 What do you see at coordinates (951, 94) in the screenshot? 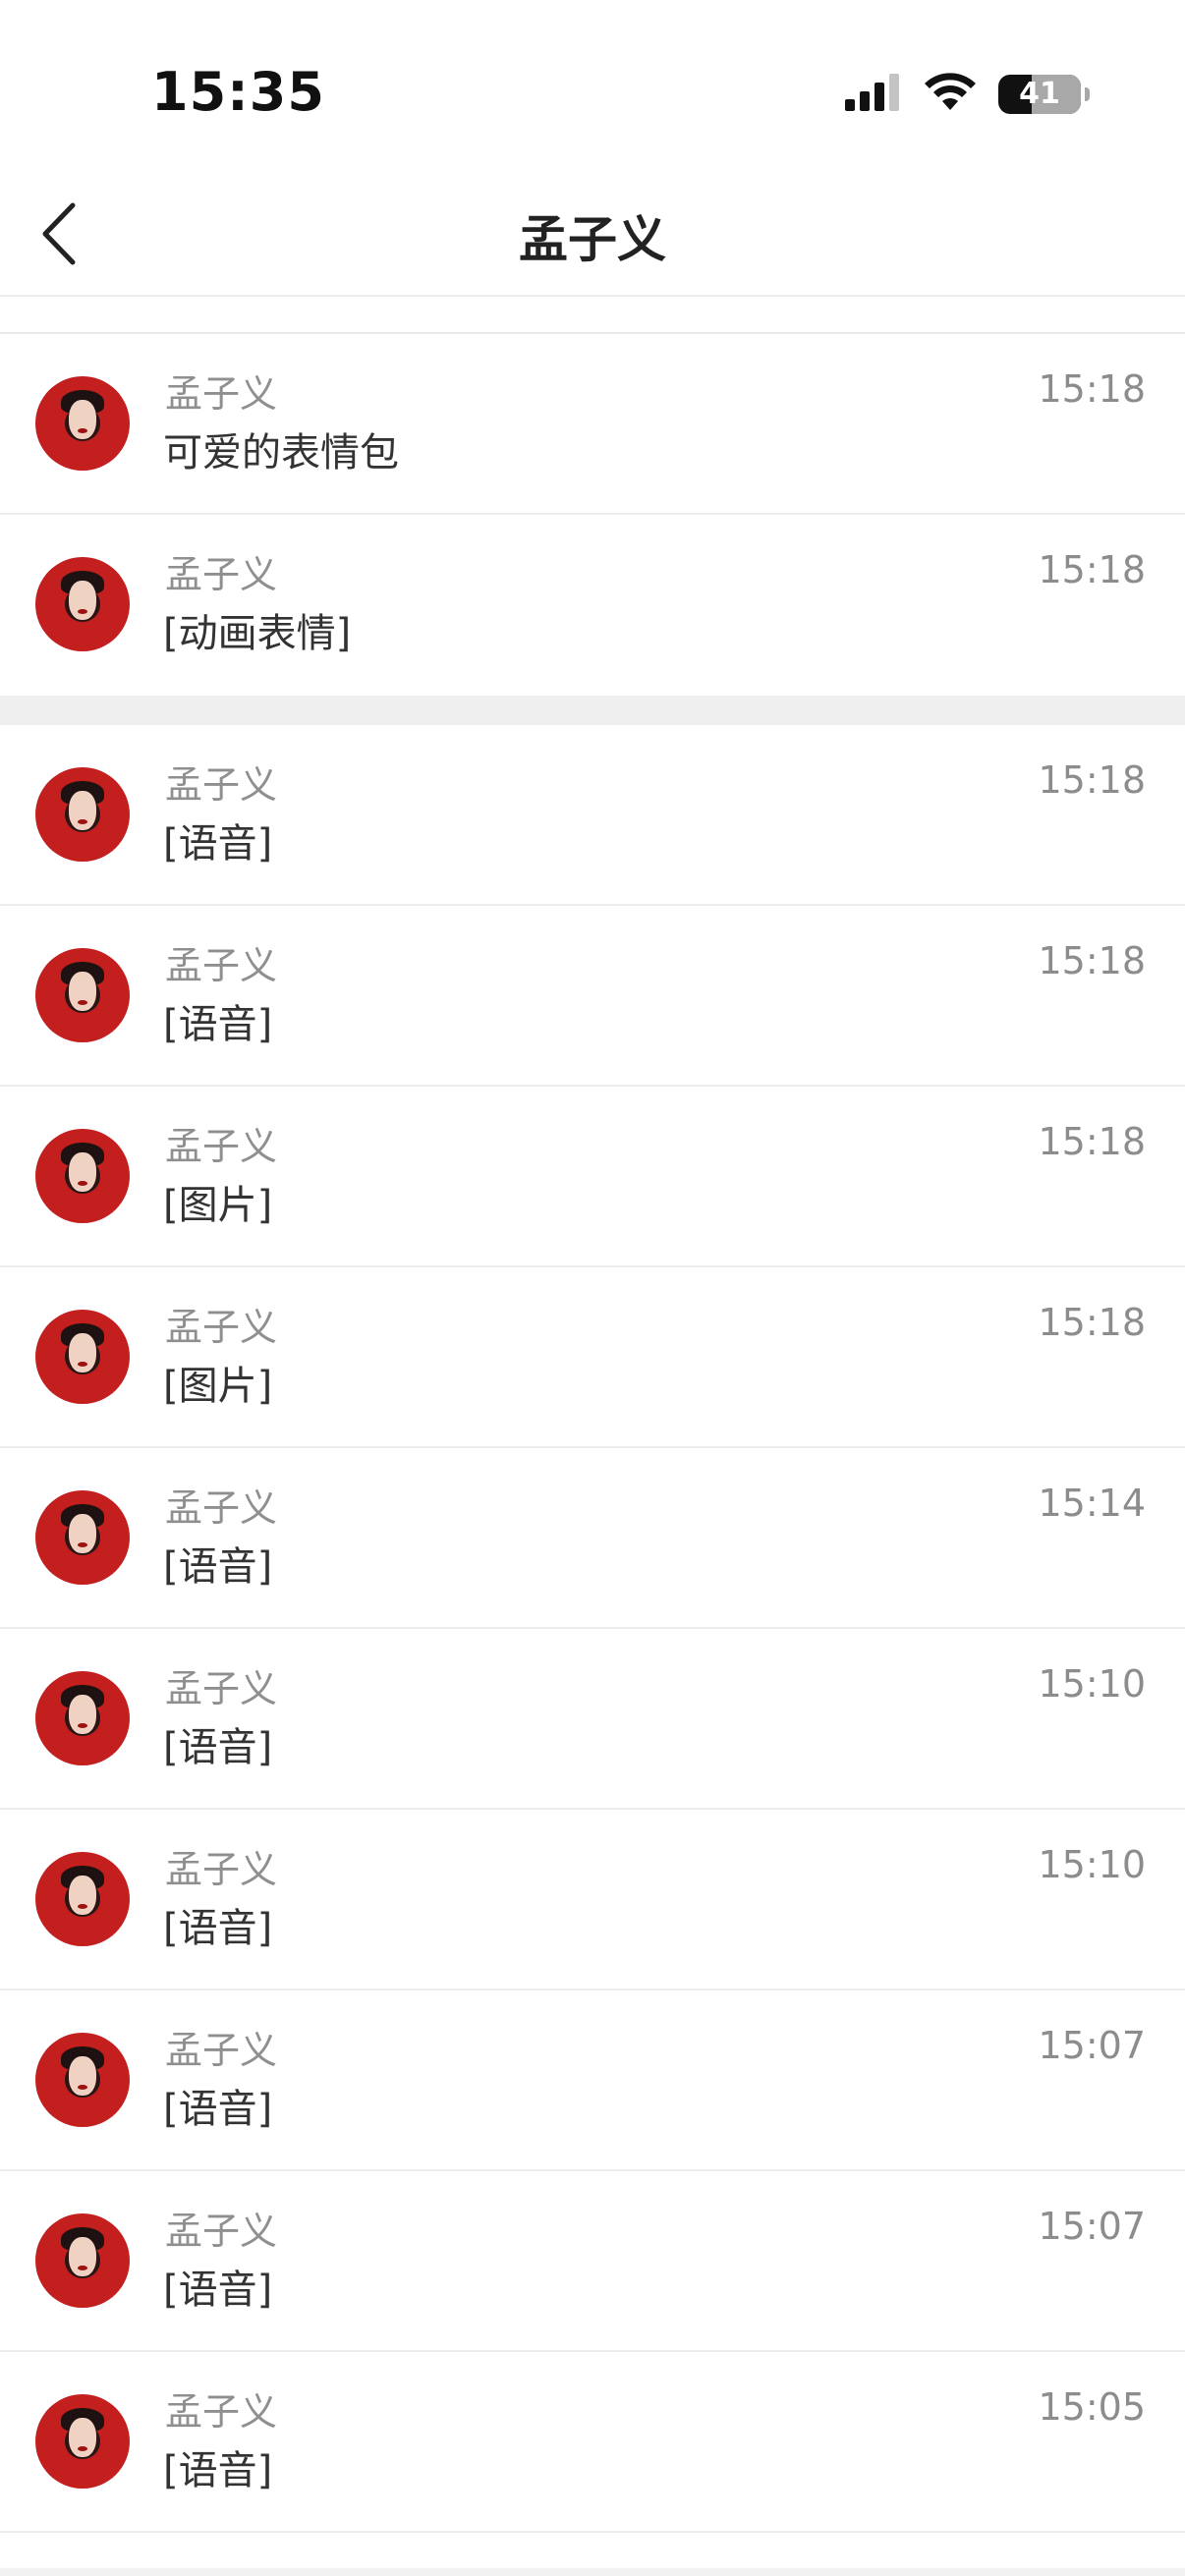
I see `wifi-icon` at bounding box center [951, 94].